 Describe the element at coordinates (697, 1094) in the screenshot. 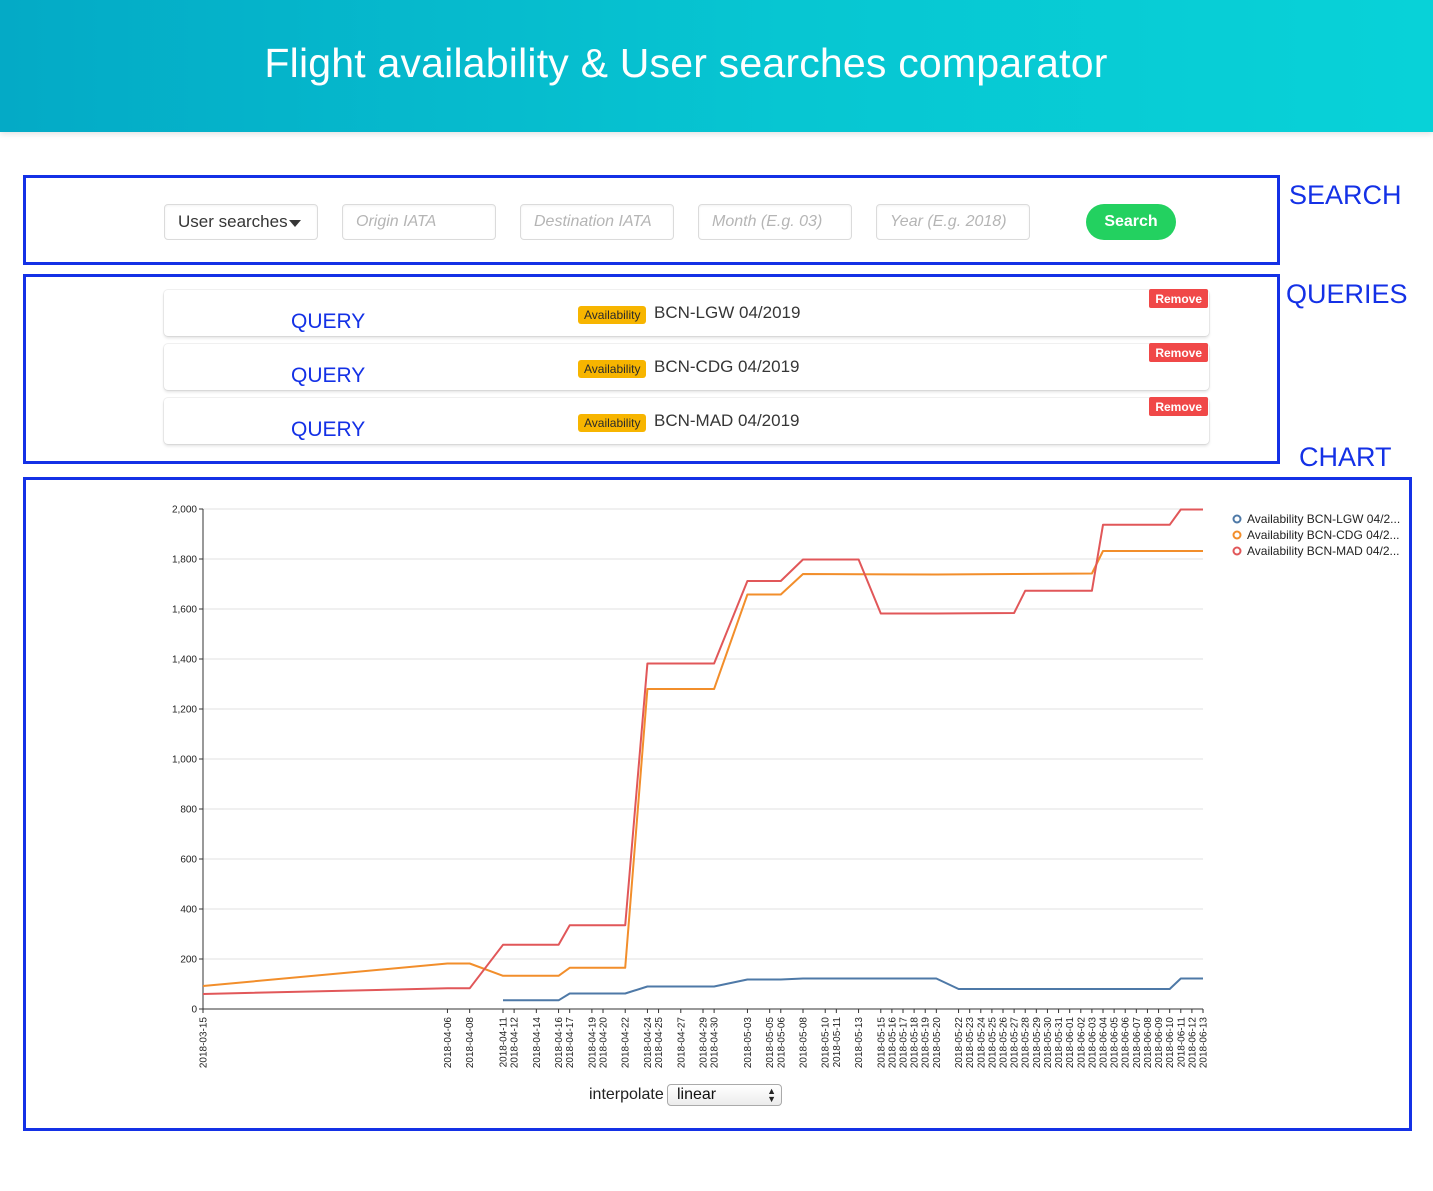

I see `interpolate-value: linear` at that location.